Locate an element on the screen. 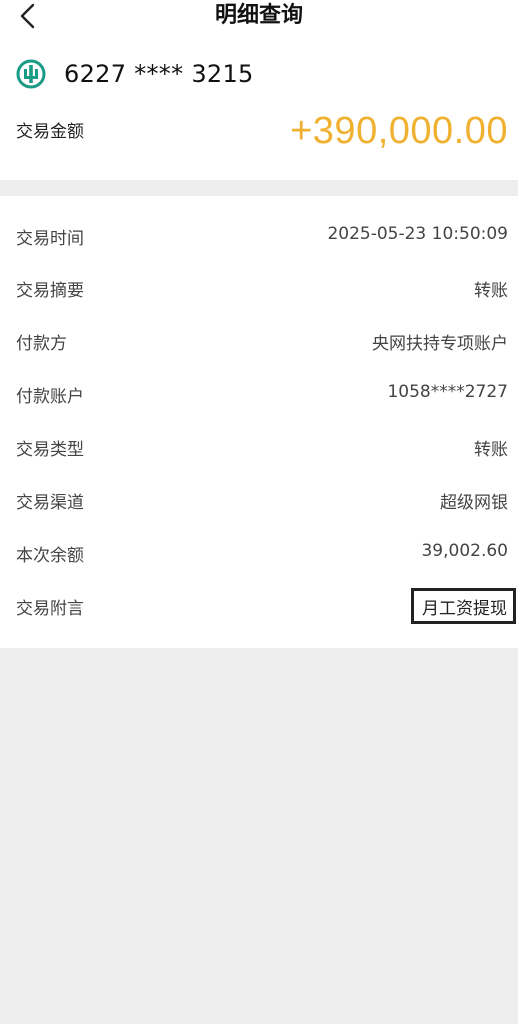 Image resolution: width=518 pixels, height=1024 pixels. detail-label: 付款账户 is located at coordinates (50, 397).